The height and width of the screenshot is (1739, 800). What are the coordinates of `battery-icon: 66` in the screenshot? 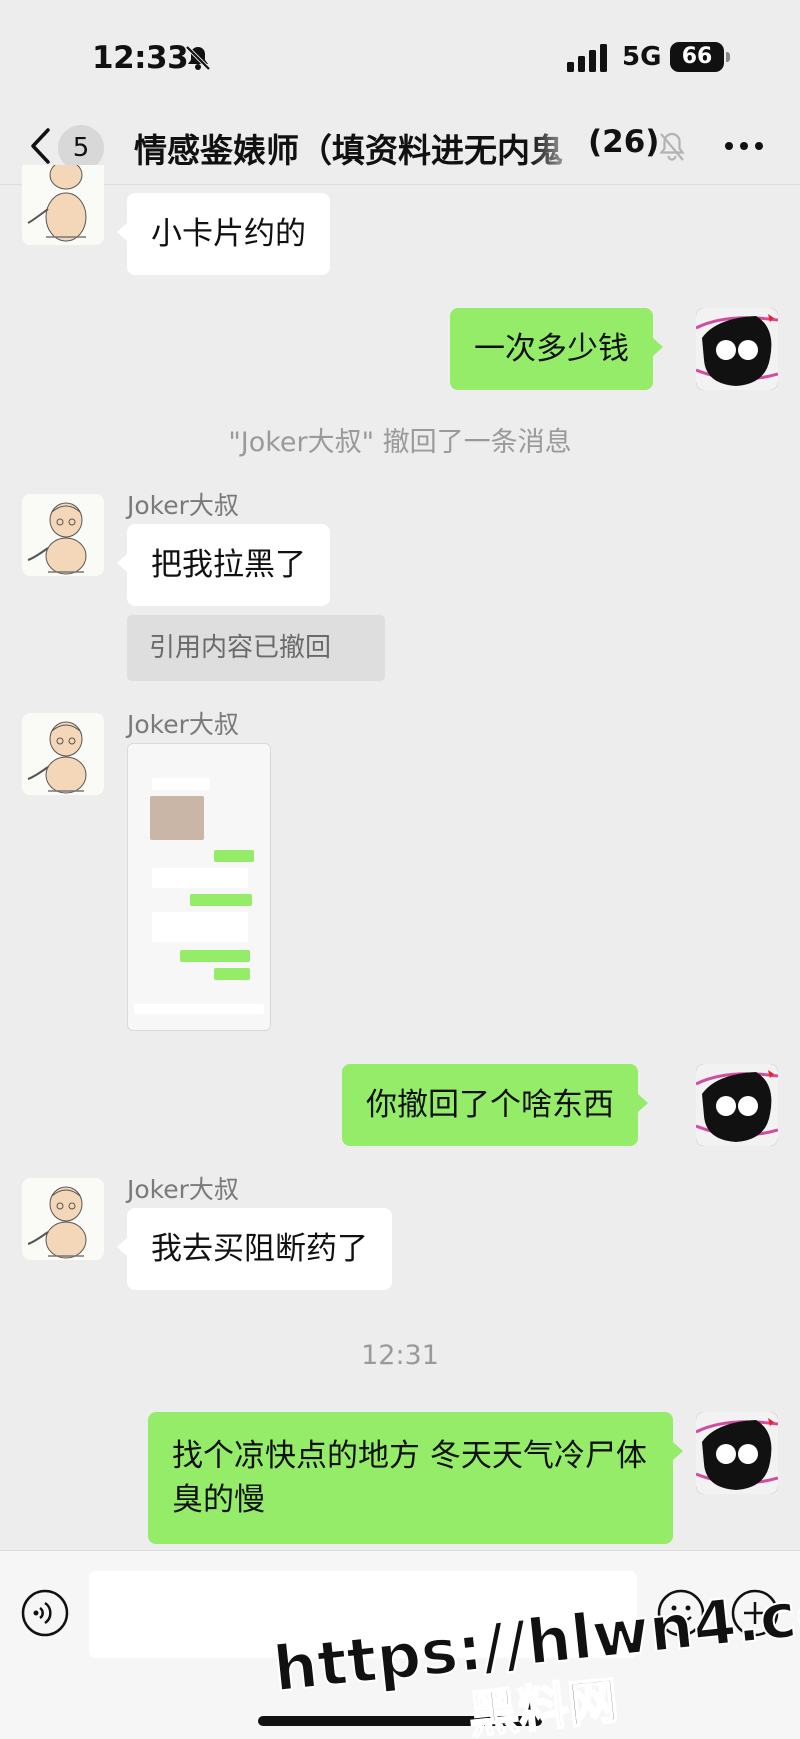 It's located at (697, 57).